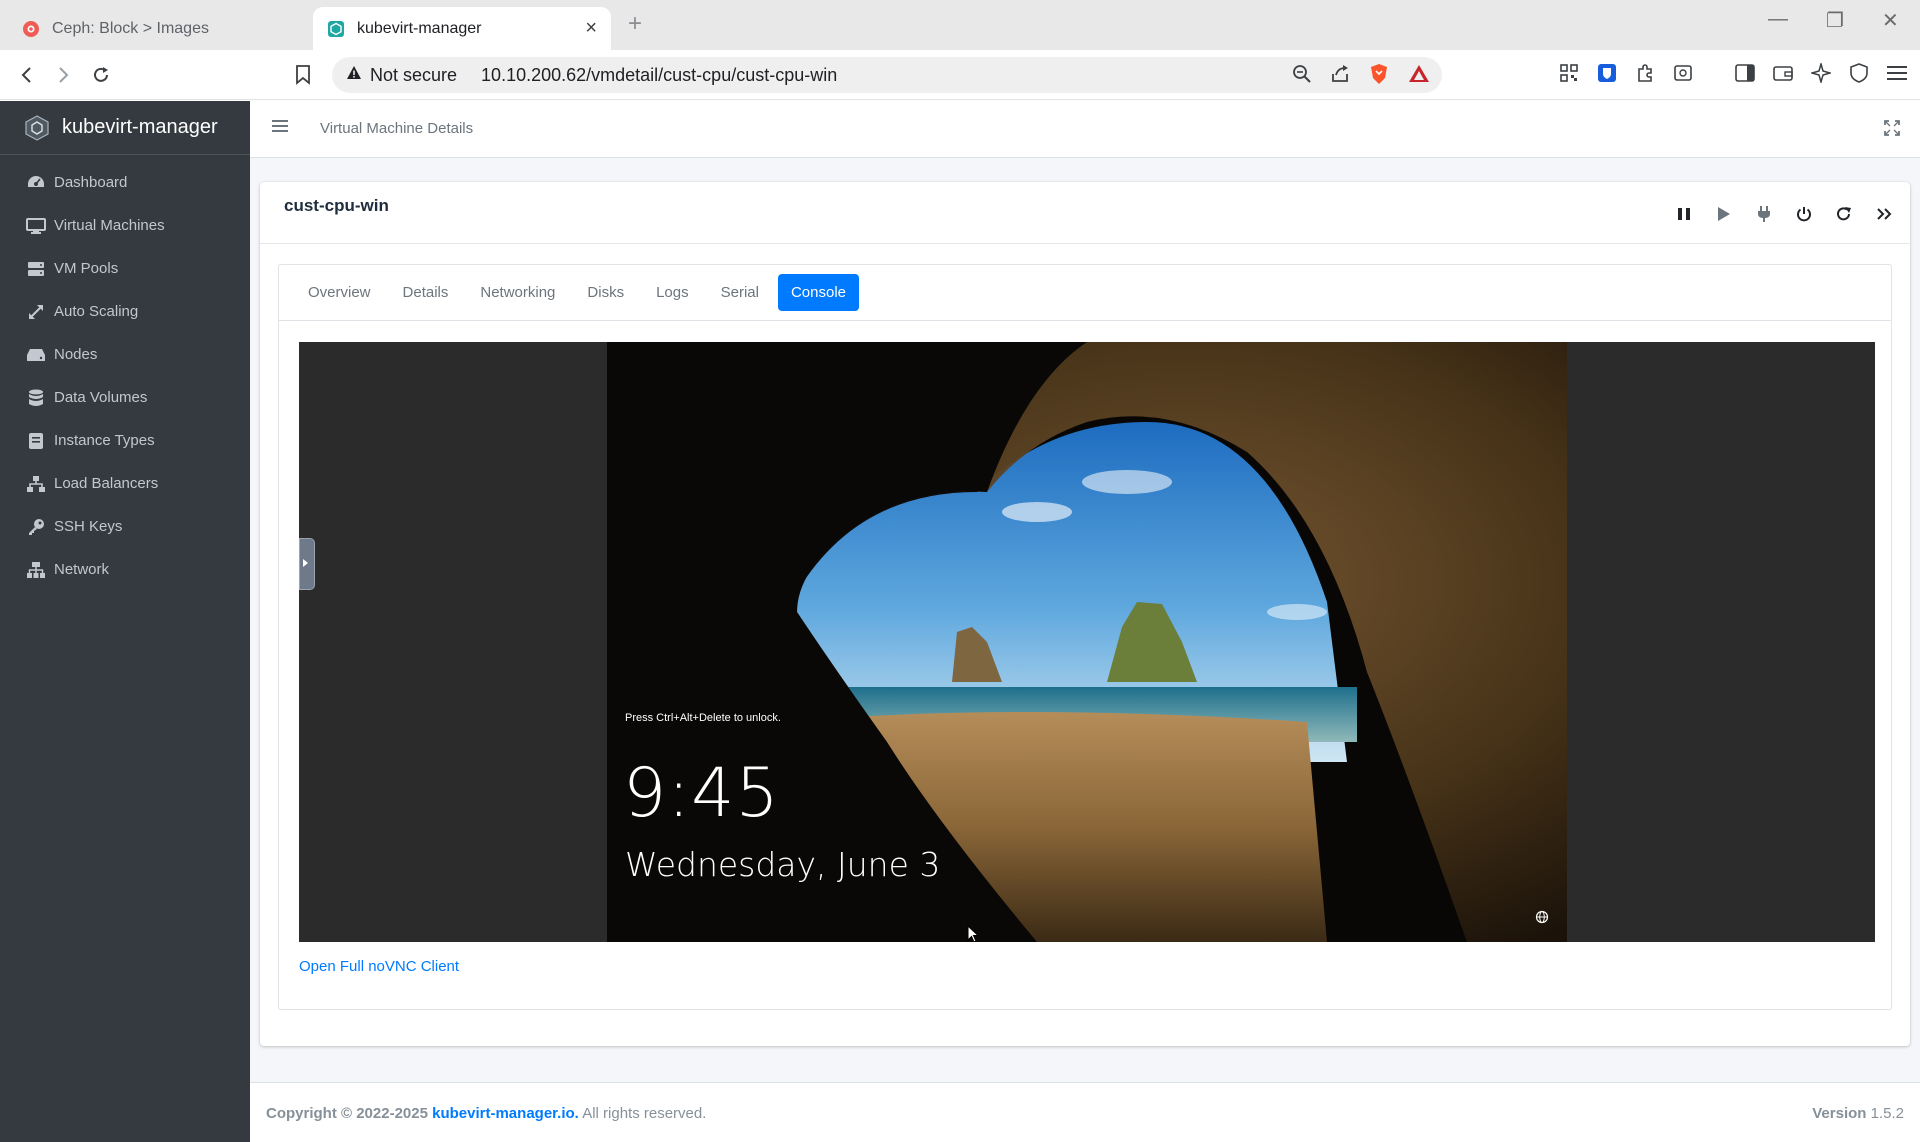 Image resolution: width=1920 pixels, height=1142 pixels. What do you see at coordinates (1821, 73) in the screenshot?
I see `leo-ai-icon` at bounding box center [1821, 73].